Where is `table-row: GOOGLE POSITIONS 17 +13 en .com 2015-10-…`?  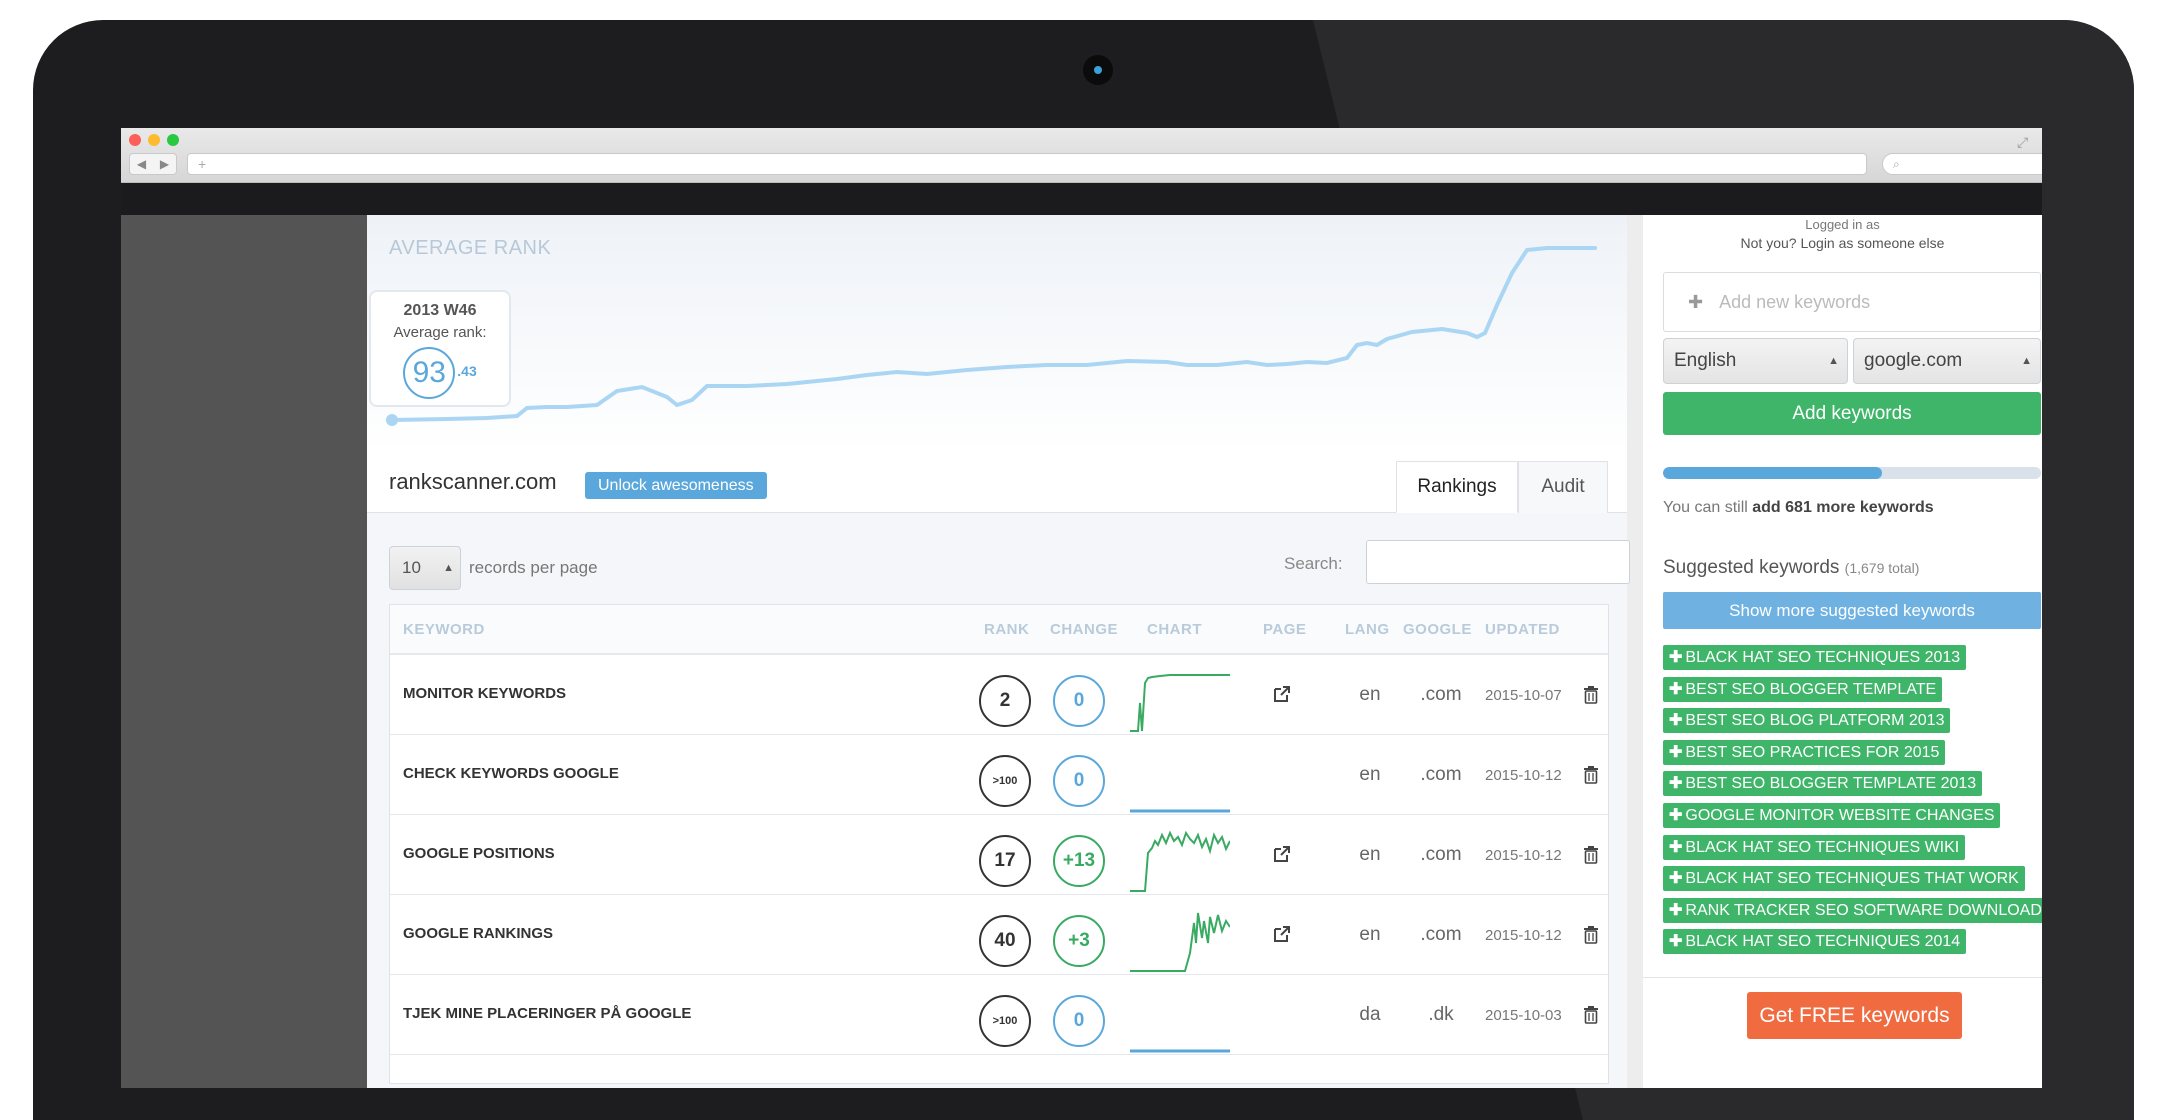
table-row: GOOGLE POSITIONS 17 +13 en .com 2015-10-… is located at coordinates (999, 855).